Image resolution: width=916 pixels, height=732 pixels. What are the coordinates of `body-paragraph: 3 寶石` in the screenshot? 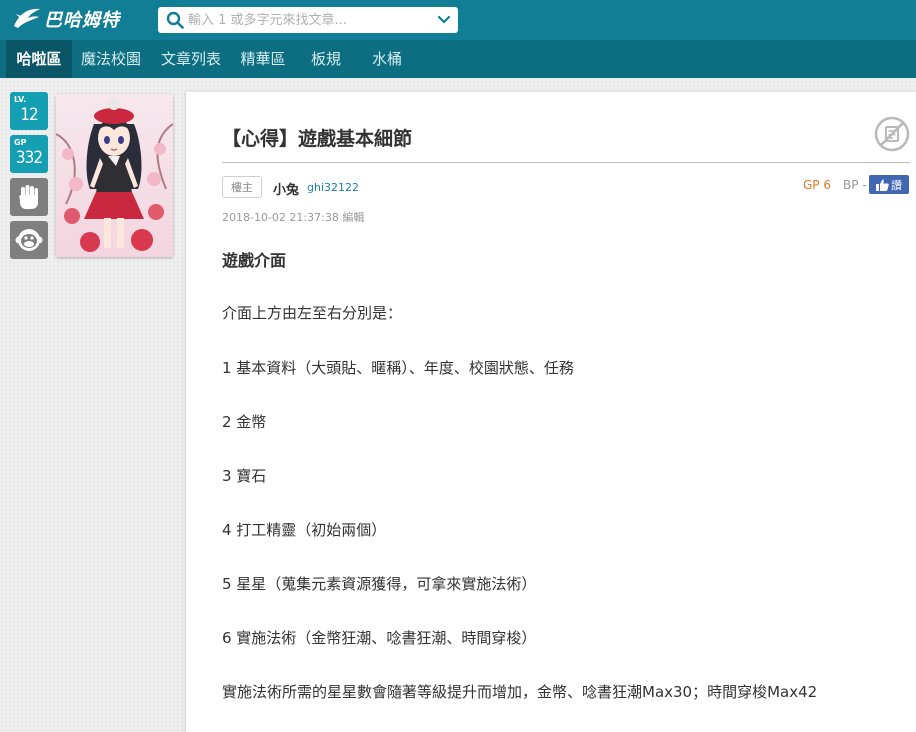 It's located at (244, 476).